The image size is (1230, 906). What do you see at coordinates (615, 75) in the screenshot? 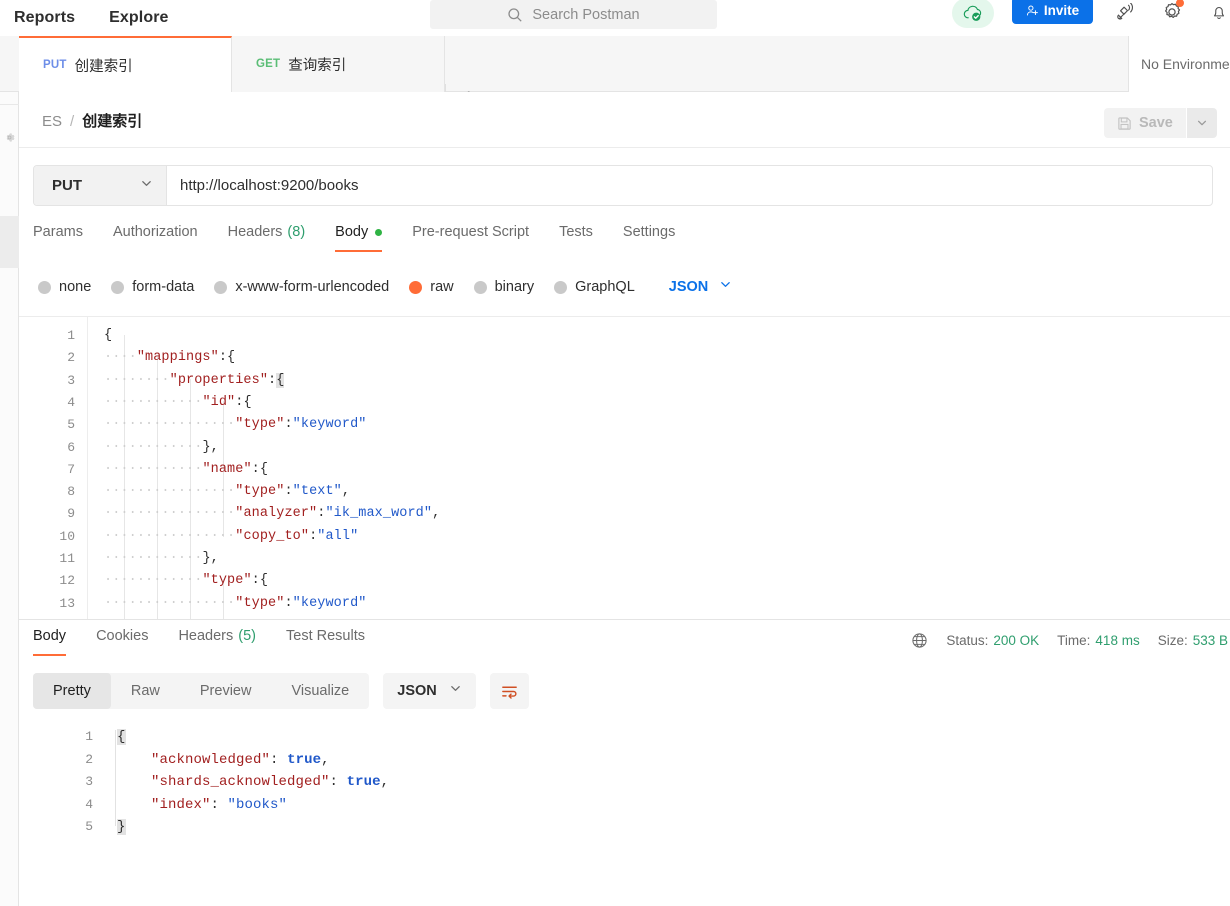
I see `request-tab-strip: PUT 创建索引 GET 查询索引 + ●●●` at bounding box center [615, 75].